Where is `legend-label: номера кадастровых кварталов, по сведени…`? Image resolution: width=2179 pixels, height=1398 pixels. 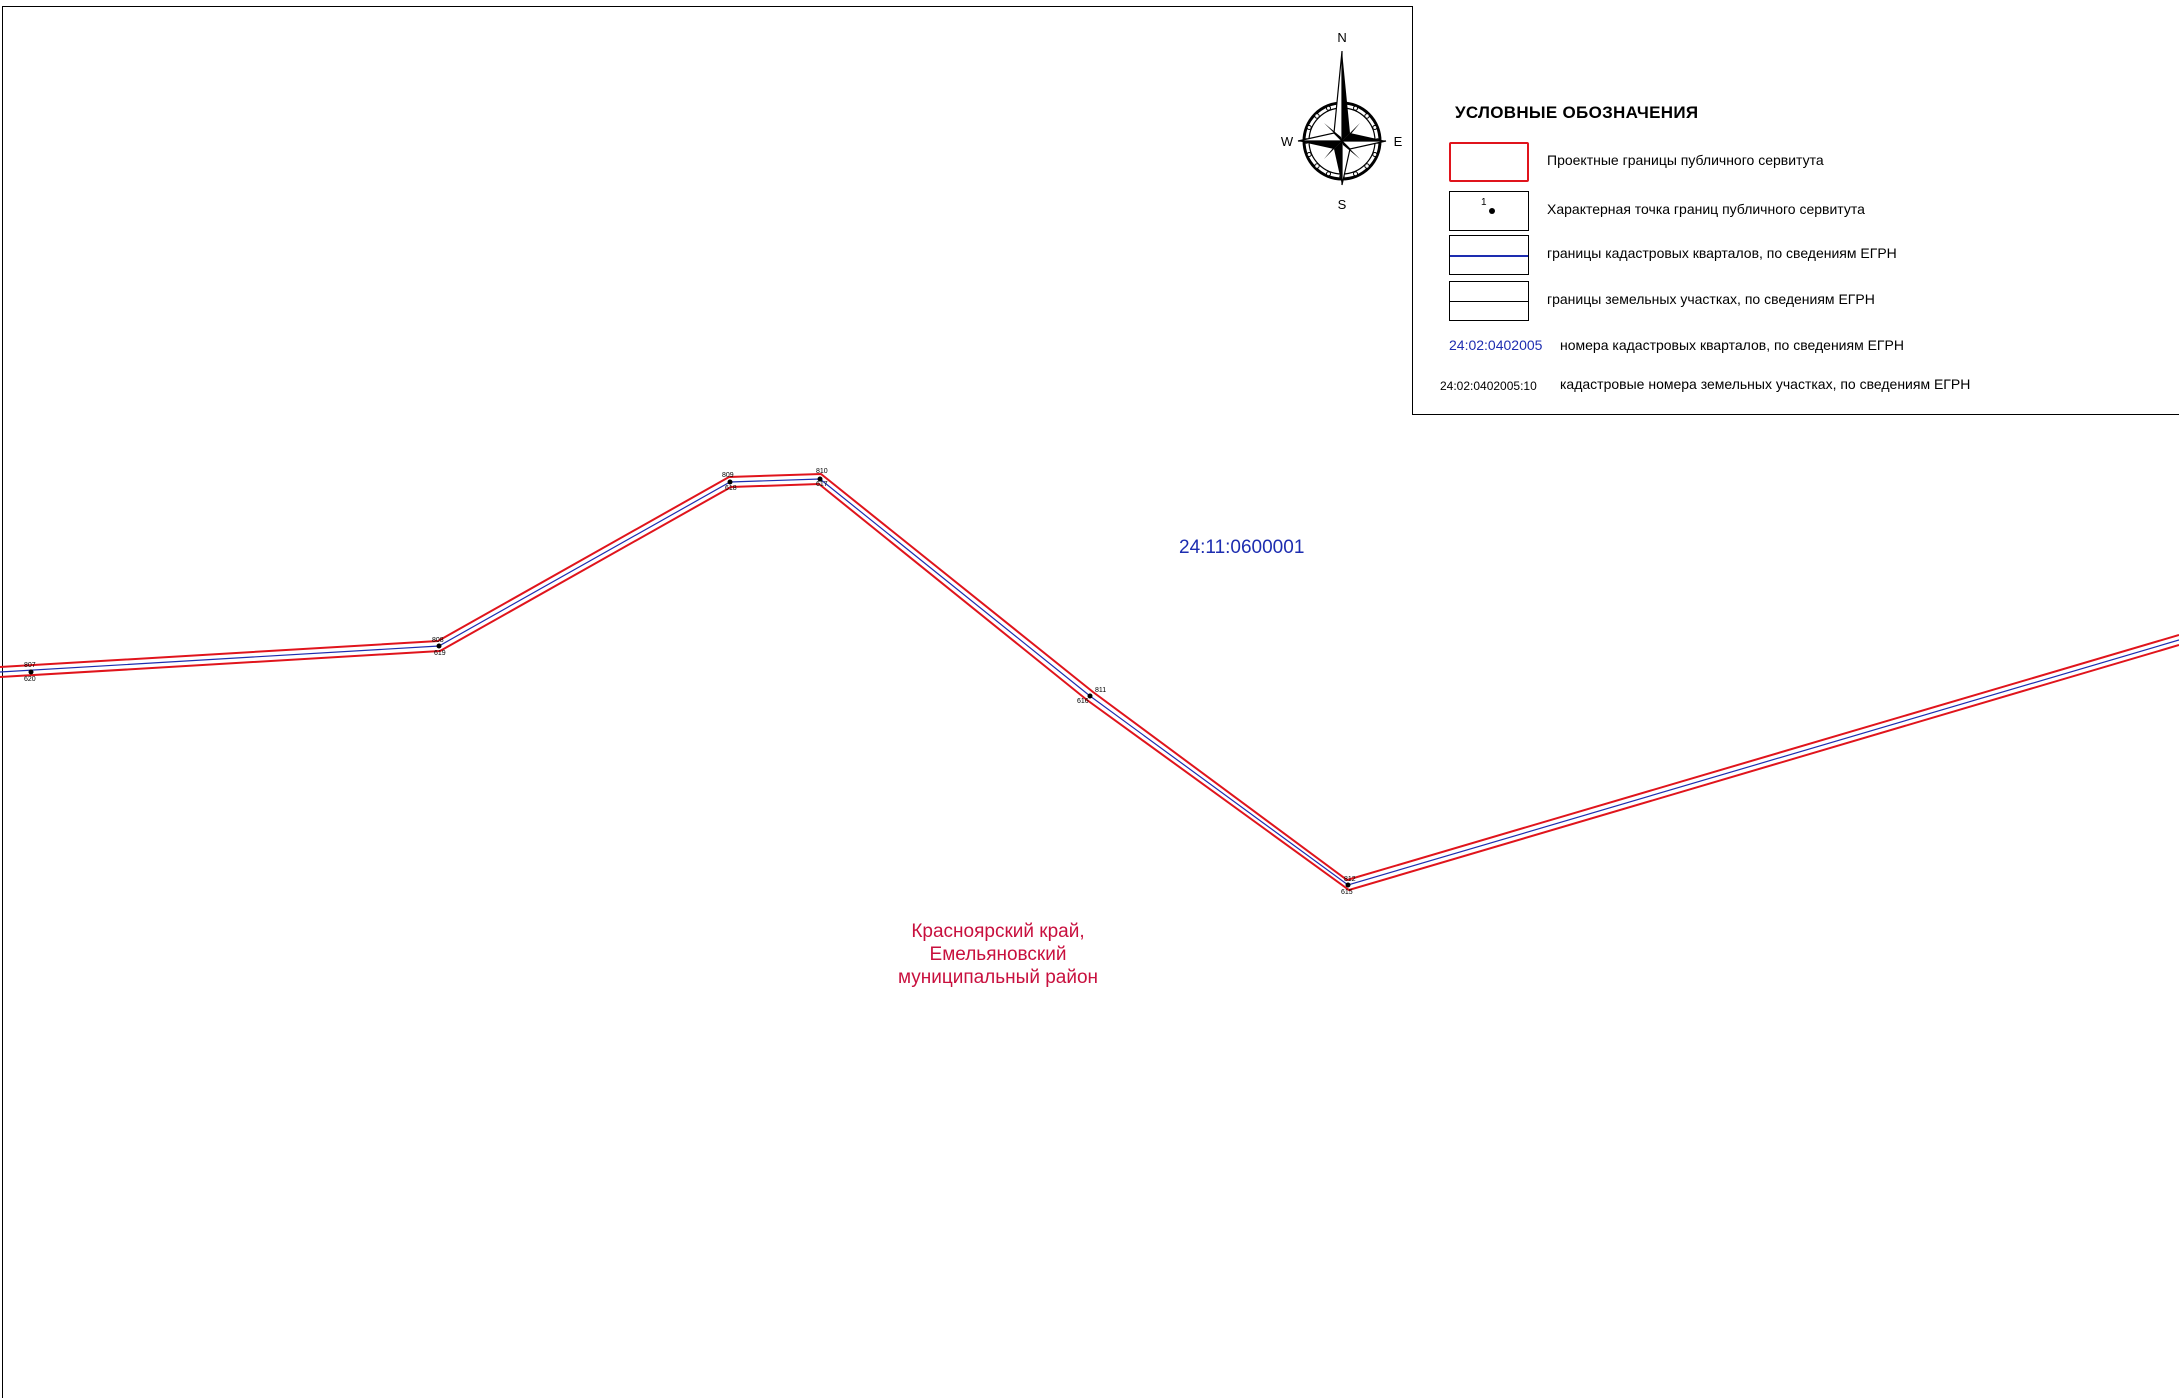 legend-label: номера кадастровых кварталов, по сведени… is located at coordinates (1732, 345).